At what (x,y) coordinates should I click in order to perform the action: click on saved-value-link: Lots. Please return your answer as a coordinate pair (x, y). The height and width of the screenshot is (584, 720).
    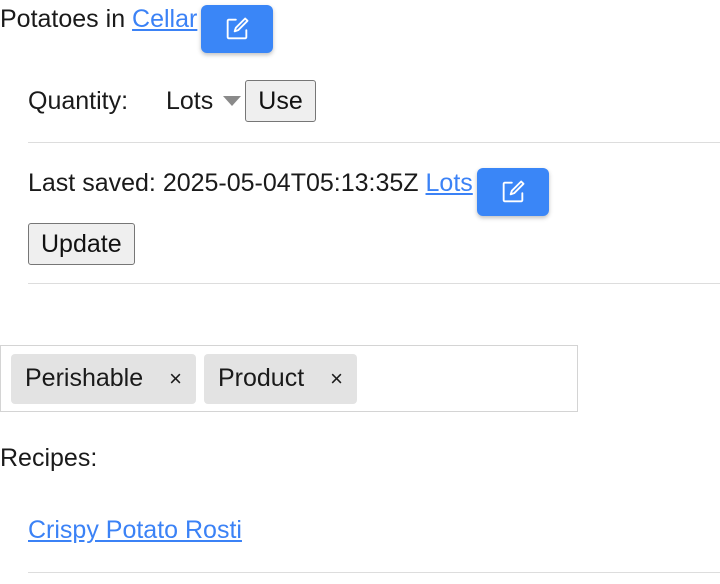
    Looking at the image, I should click on (449, 183).